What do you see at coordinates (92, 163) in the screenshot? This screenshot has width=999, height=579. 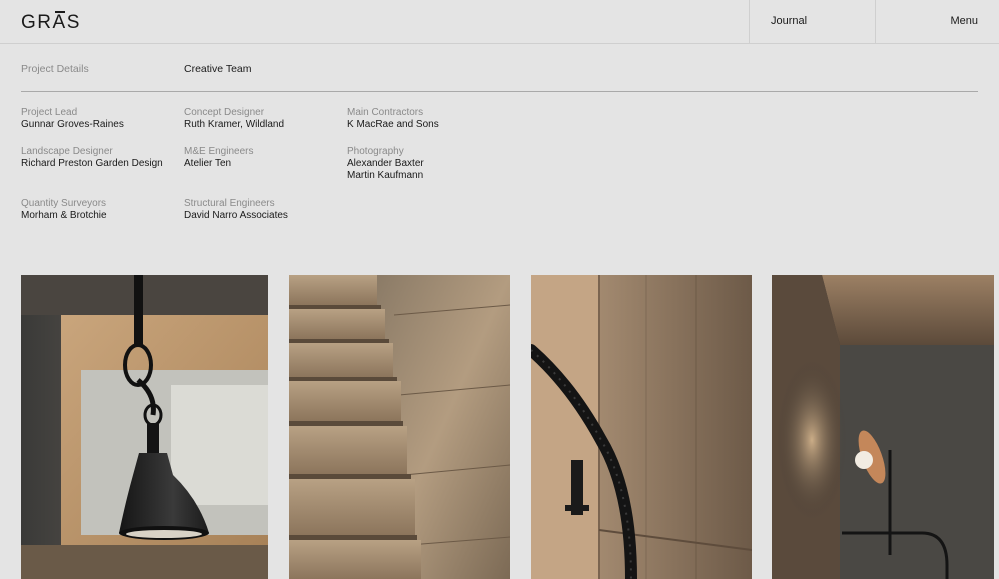 I see `credit-name: Richard Preston Garden Design` at bounding box center [92, 163].